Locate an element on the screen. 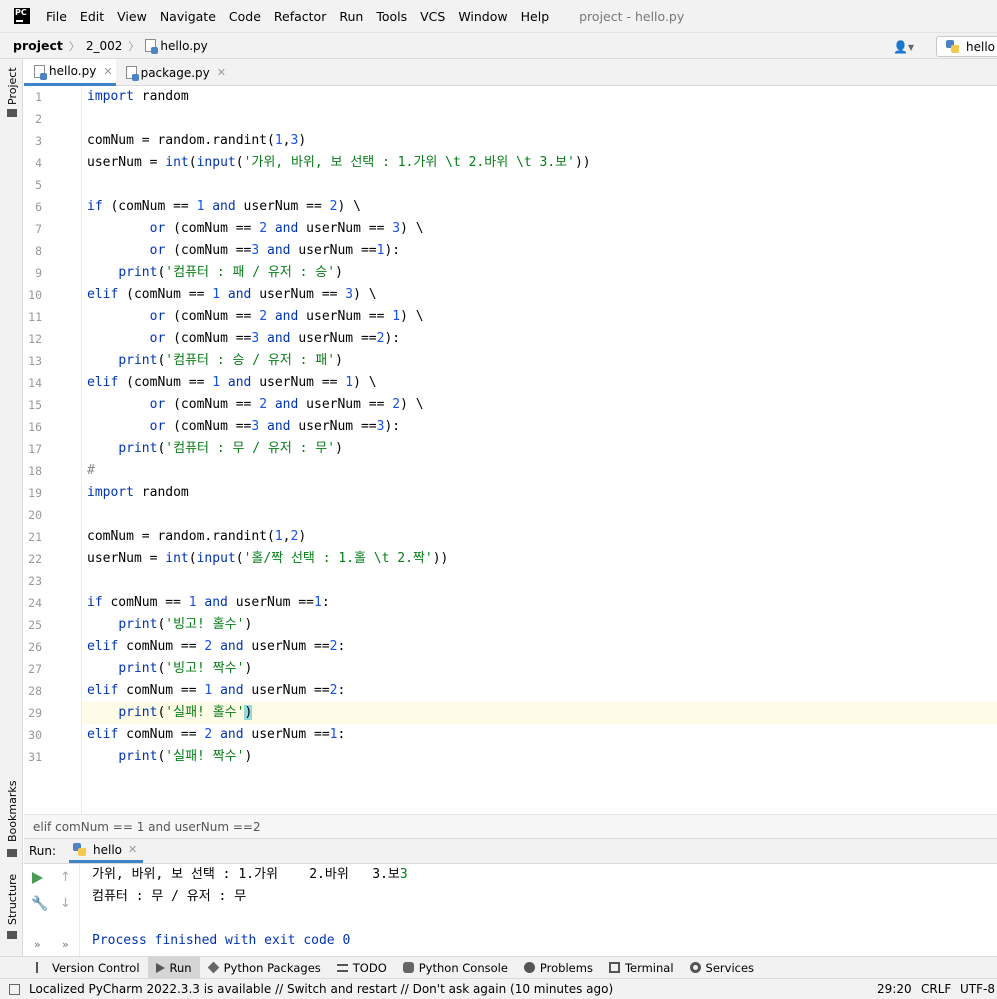  menu-edit: Edit is located at coordinates (92, 16).